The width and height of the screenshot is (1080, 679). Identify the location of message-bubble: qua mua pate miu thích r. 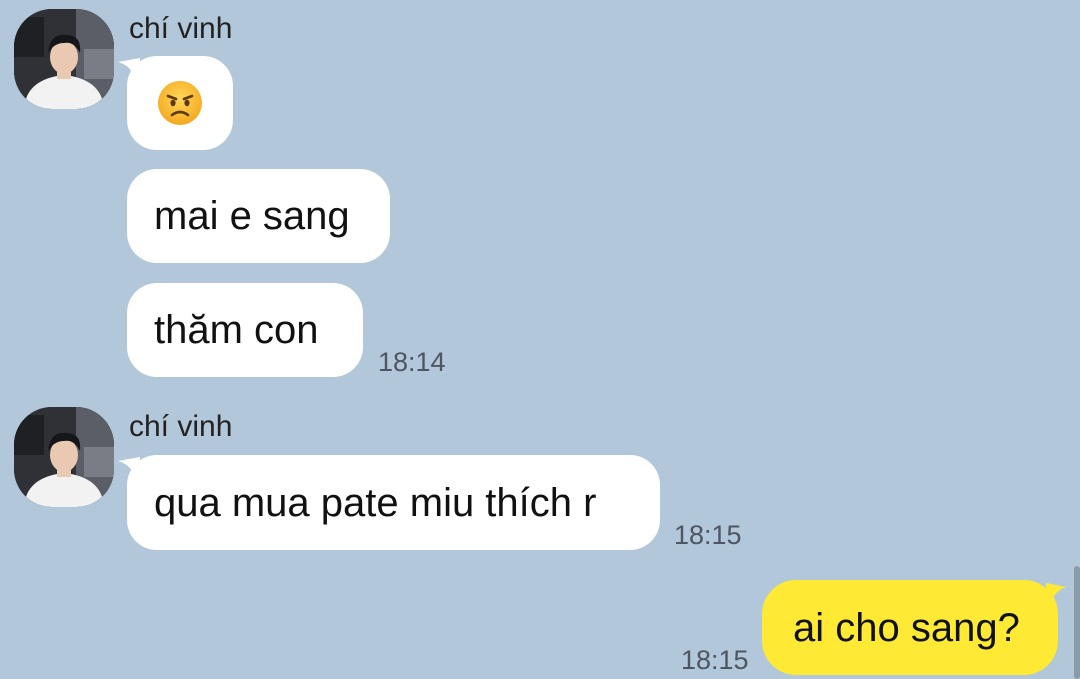
(393, 502).